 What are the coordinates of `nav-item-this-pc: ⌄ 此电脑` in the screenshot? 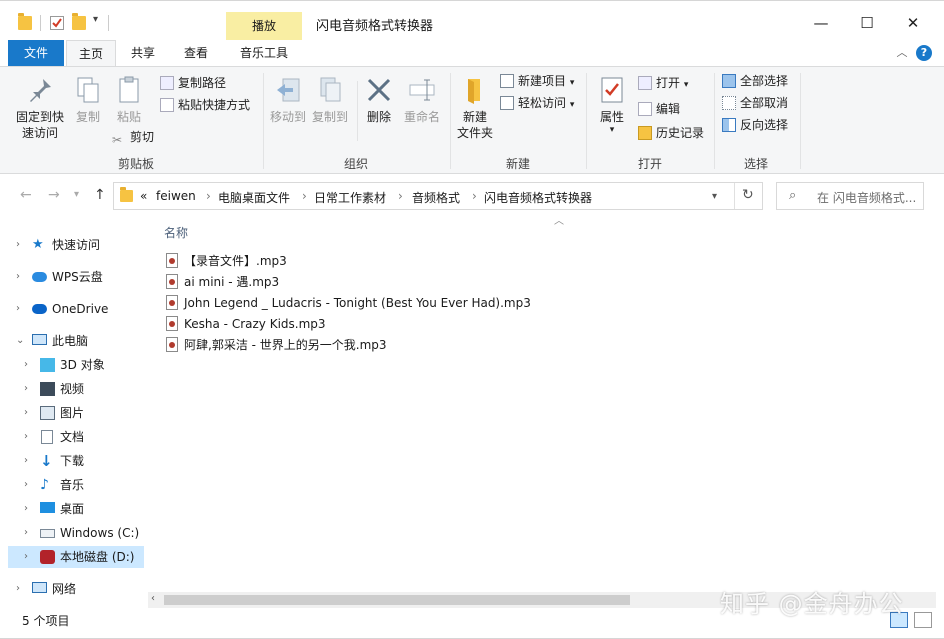 It's located at (73, 341).